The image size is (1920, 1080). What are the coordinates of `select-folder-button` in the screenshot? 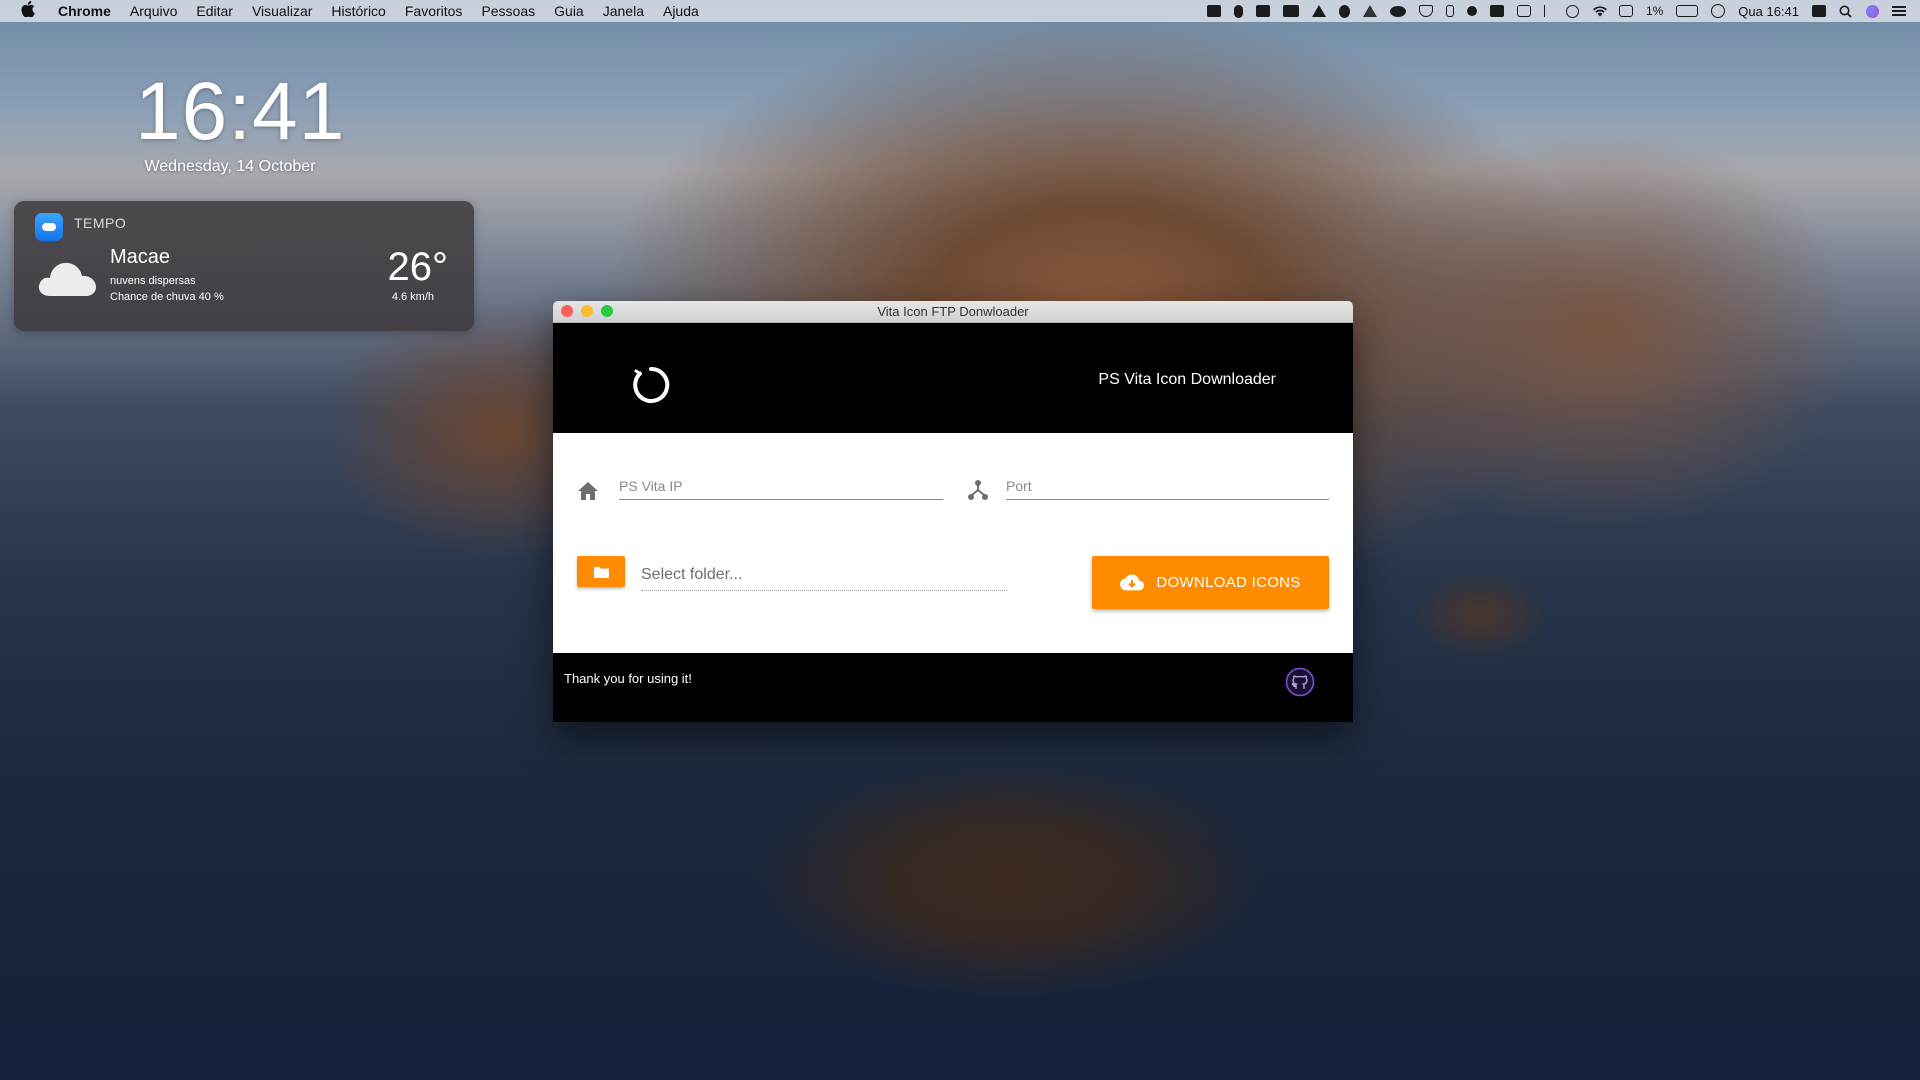 It's located at (601, 571).